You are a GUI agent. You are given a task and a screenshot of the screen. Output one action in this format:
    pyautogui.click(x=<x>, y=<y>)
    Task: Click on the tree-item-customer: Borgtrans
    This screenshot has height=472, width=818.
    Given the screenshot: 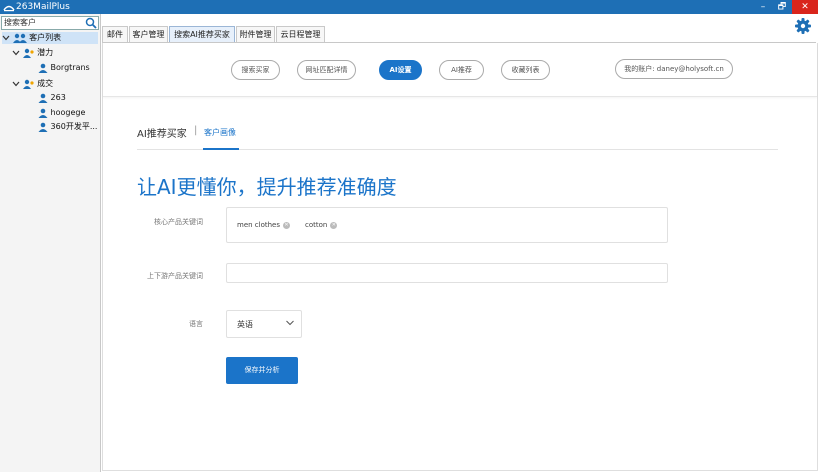 What is the action you would take?
    pyautogui.click(x=64, y=68)
    